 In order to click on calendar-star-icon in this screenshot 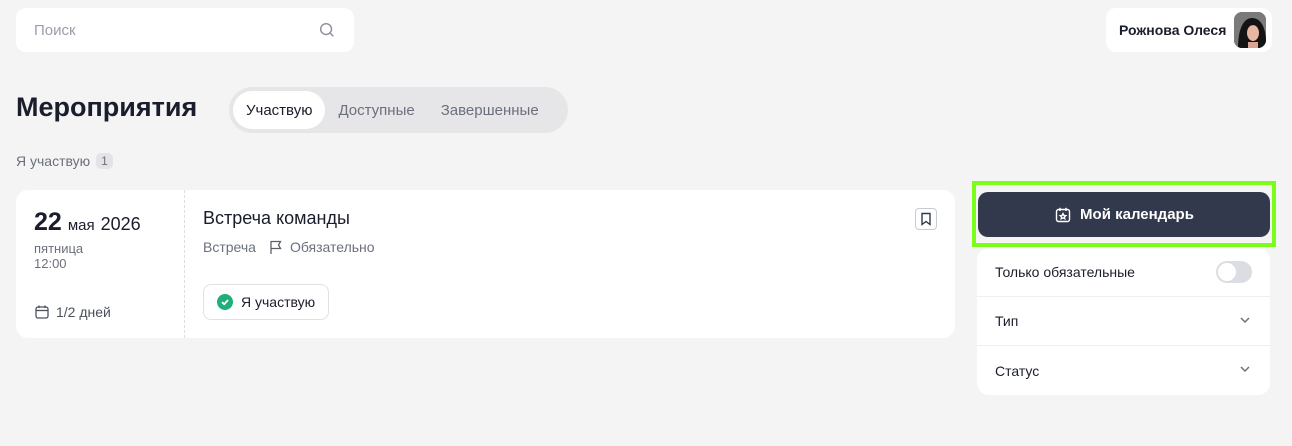, I will do `click(1063, 214)`.